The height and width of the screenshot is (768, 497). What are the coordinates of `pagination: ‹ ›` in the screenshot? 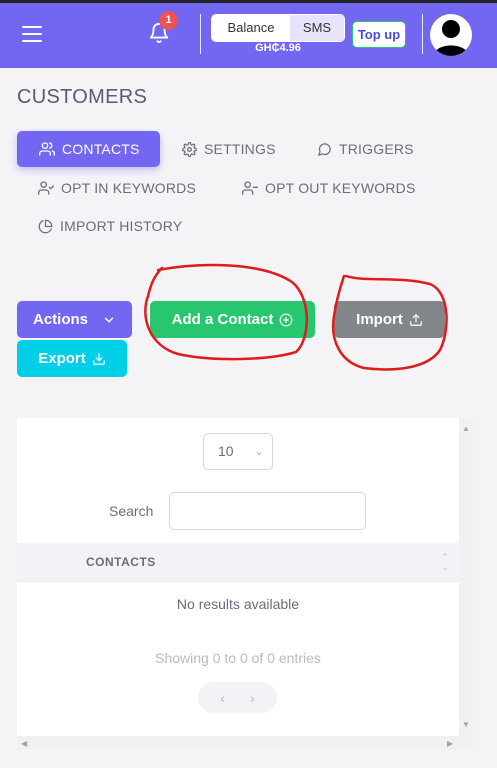 It's located at (237, 697).